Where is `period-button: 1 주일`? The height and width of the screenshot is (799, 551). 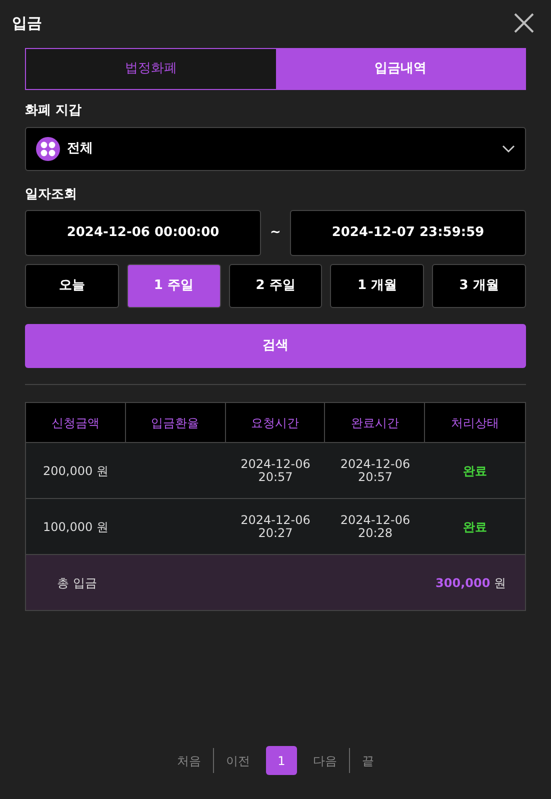
period-button: 1 주일 is located at coordinates (173, 286).